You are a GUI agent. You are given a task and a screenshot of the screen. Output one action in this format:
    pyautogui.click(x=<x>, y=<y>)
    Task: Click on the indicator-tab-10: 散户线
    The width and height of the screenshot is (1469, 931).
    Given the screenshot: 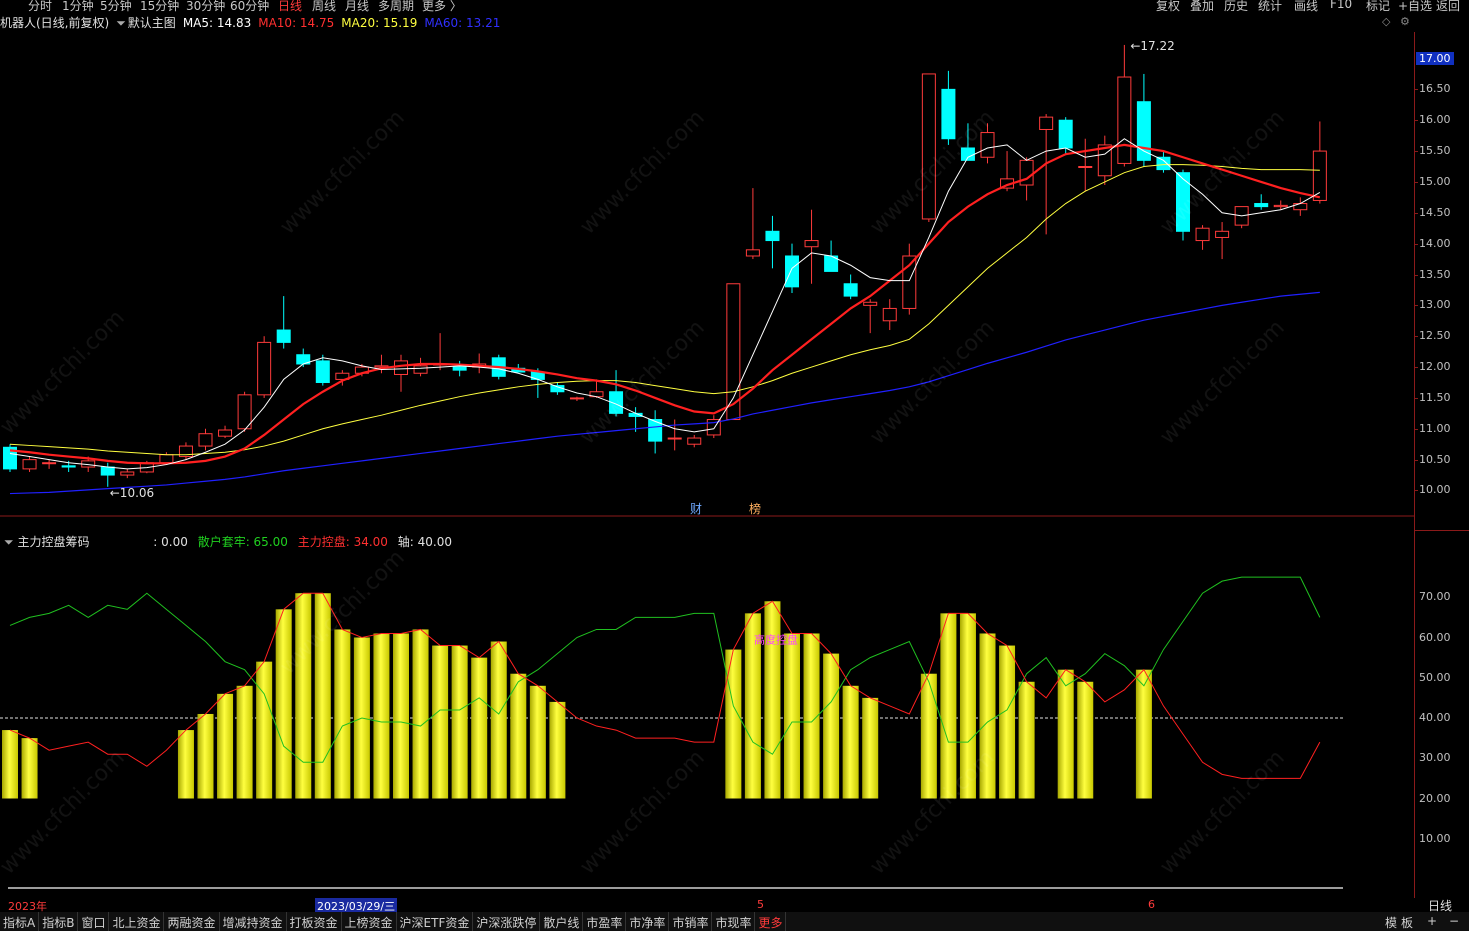 What is the action you would take?
    pyautogui.click(x=562, y=921)
    